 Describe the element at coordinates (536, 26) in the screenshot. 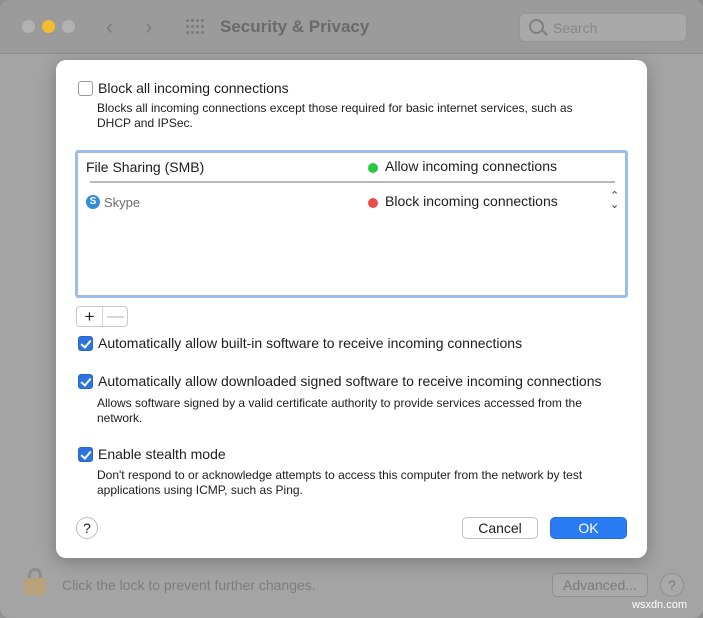

I see `search-icon` at that location.